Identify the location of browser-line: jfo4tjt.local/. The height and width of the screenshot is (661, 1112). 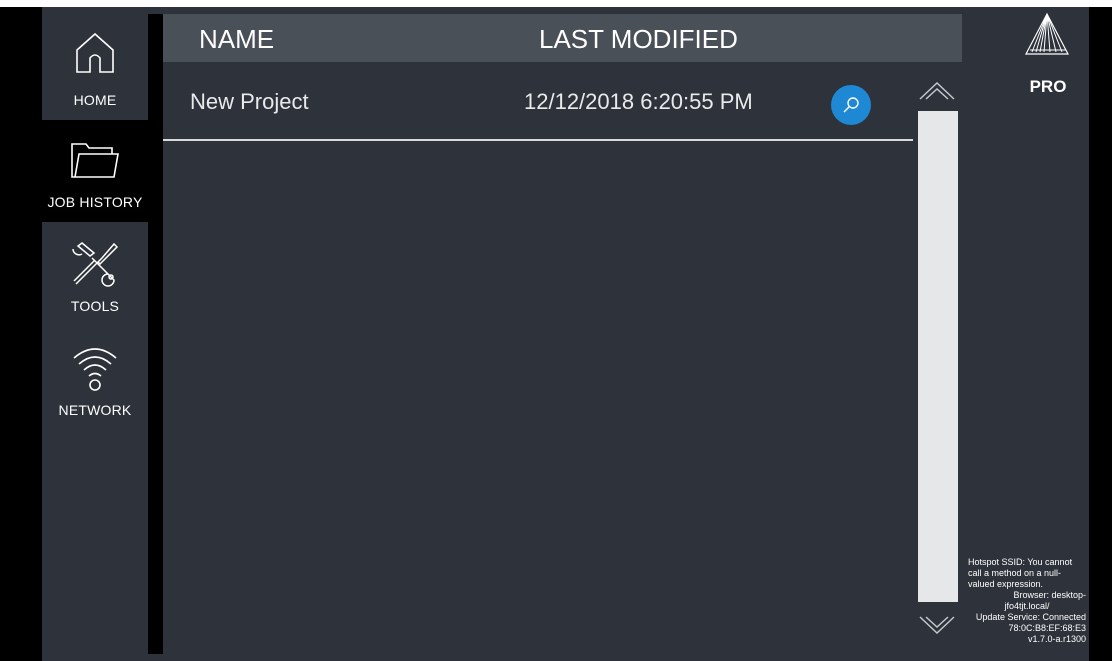
(1027, 606).